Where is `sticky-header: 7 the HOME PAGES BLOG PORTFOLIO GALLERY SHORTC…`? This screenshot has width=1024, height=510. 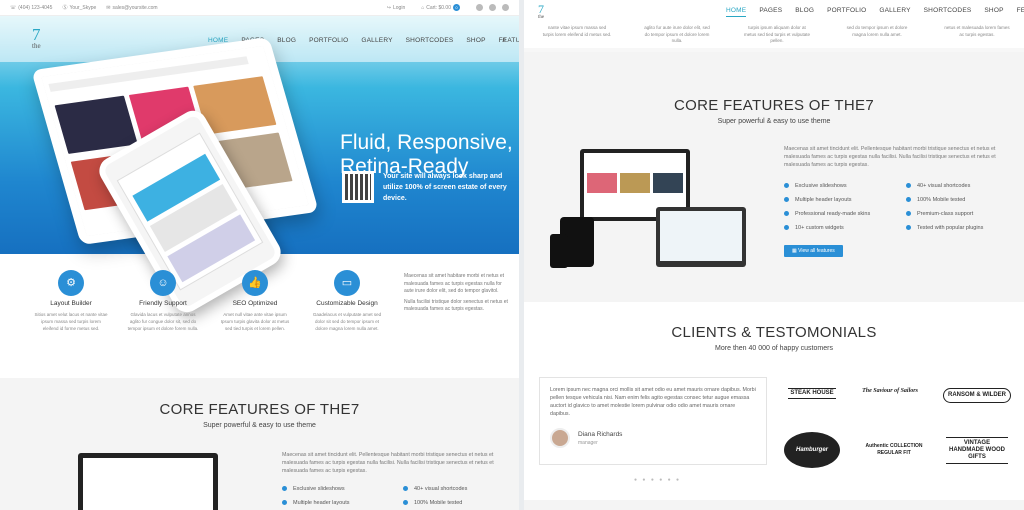
sticky-header: 7 the HOME PAGES BLOG PORTFOLIO GALLERY SHORTC… is located at coordinates (774, 11).